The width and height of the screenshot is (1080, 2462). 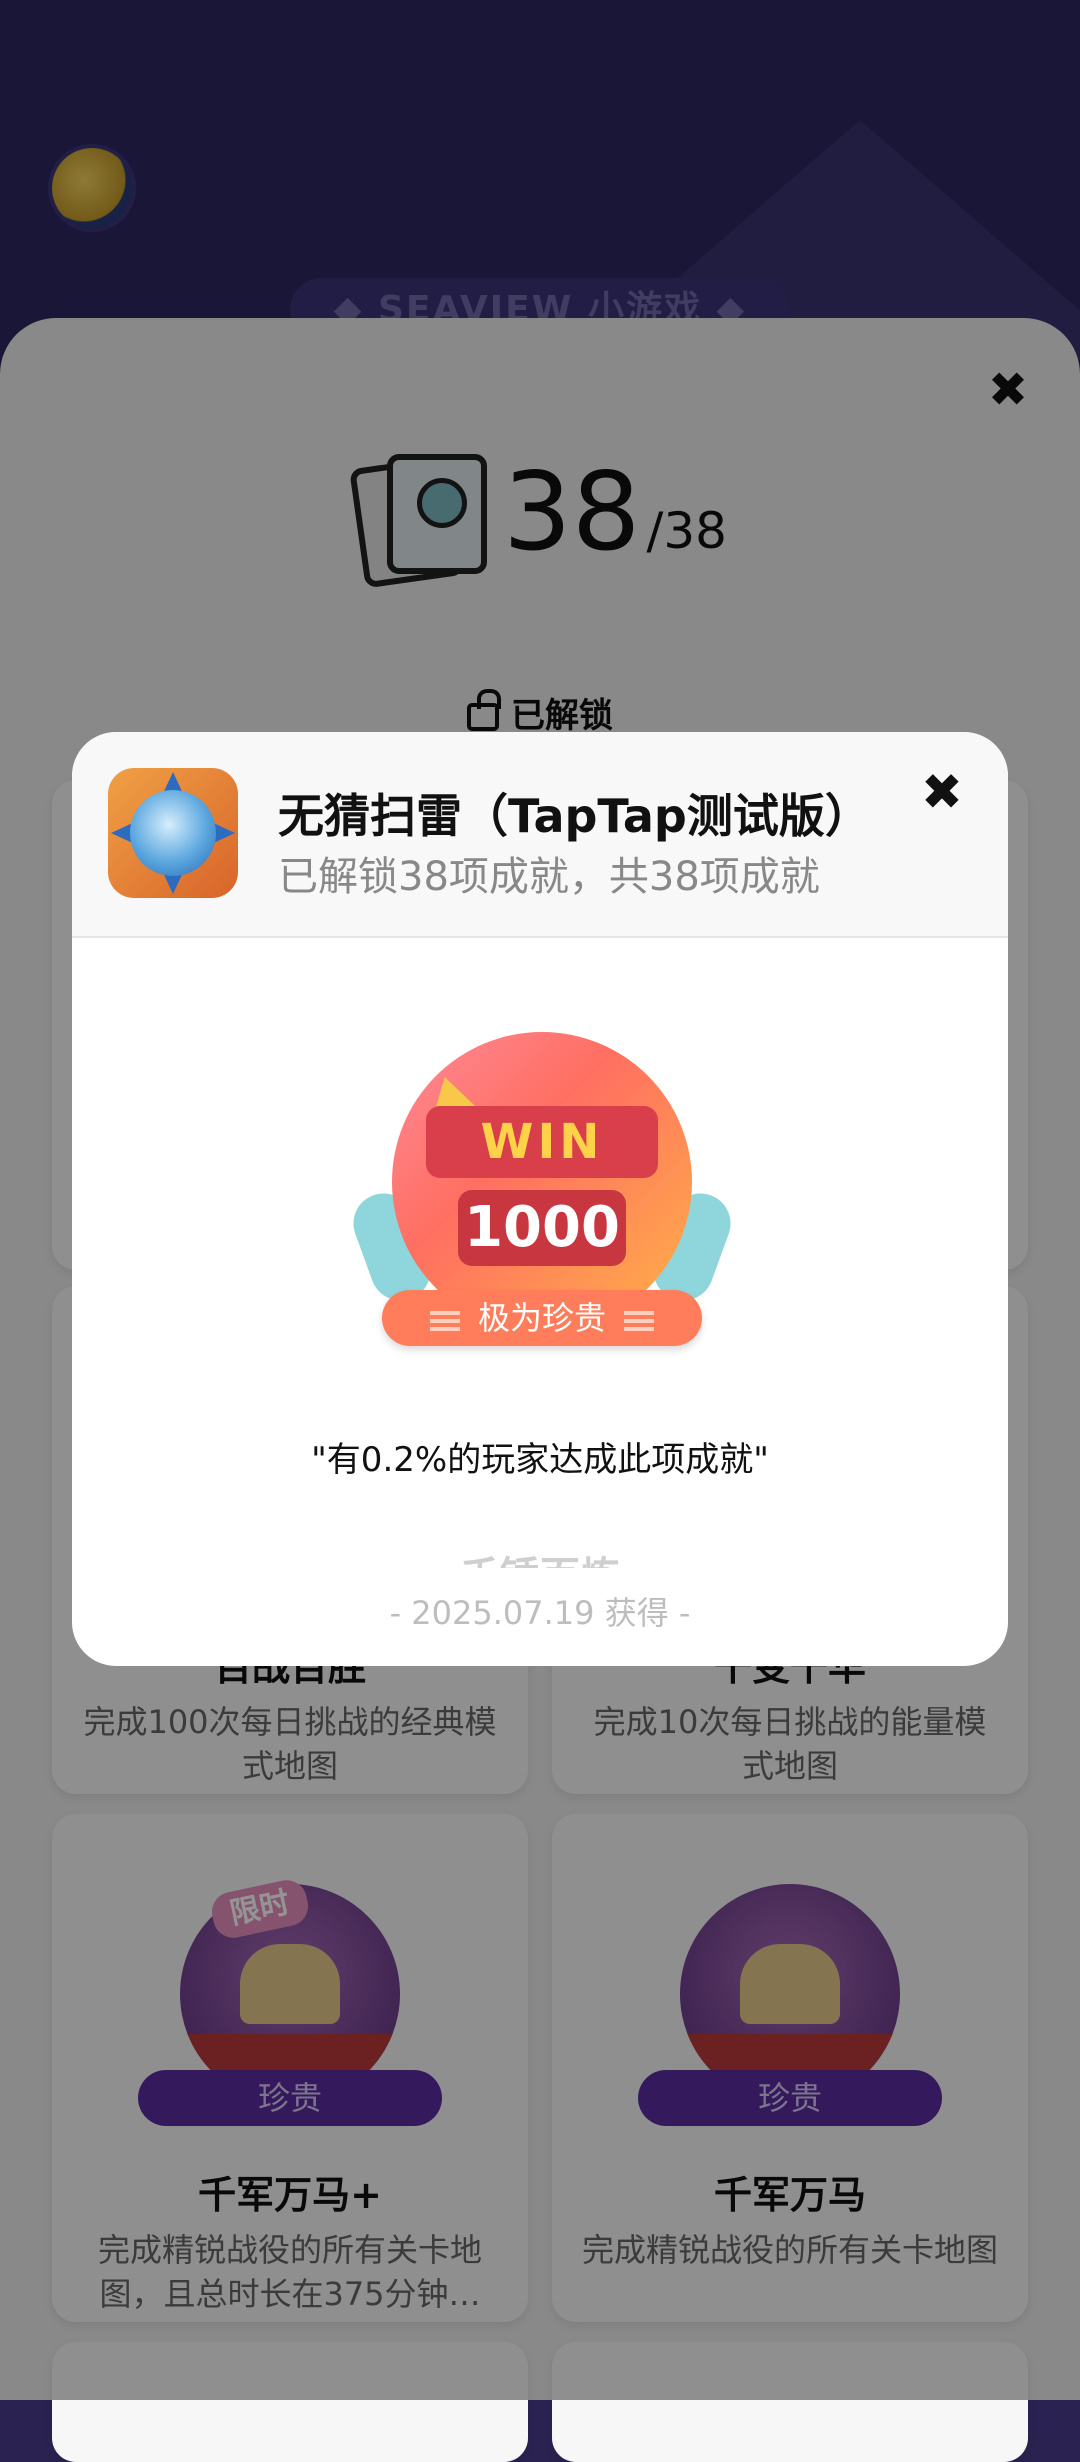 I want to click on unlock-summary: 已解锁38项成就，共38项成就, so click(x=549, y=877).